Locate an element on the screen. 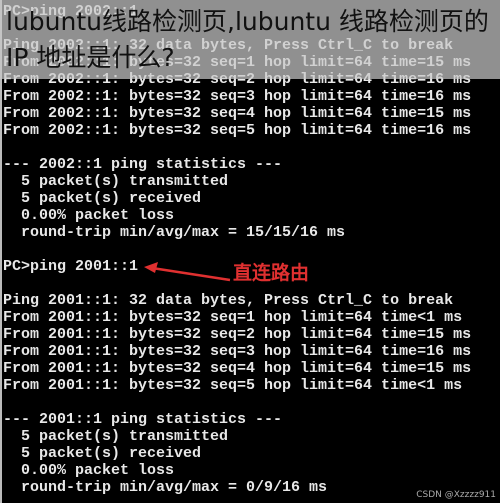 This screenshot has width=500, height=503. watermark: CSDN @Xzzzz911 is located at coordinates (456, 495).